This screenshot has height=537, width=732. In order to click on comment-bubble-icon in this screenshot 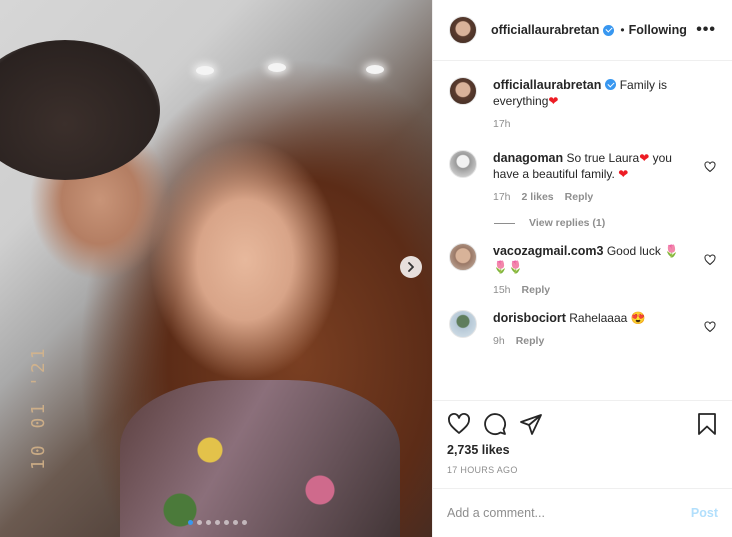, I will do `click(495, 424)`.